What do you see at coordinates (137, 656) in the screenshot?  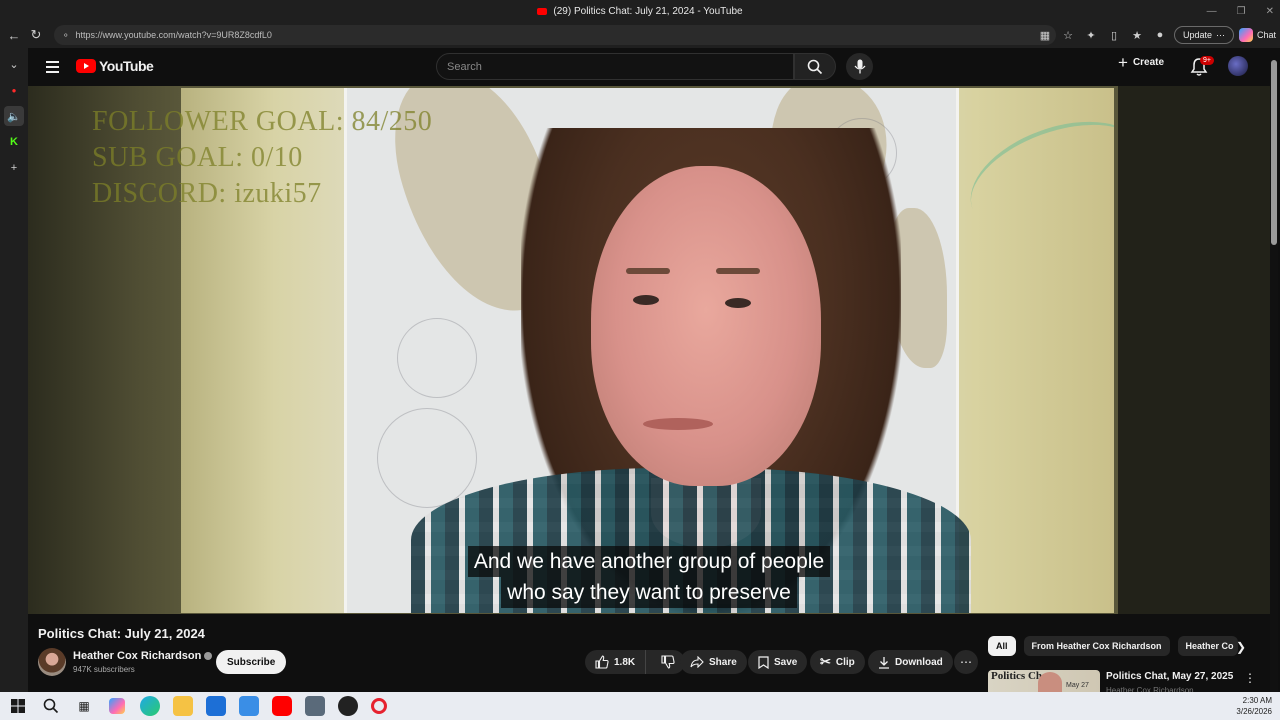 I see `channel-name: Heather Cox Richardson` at bounding box center [137, 656].